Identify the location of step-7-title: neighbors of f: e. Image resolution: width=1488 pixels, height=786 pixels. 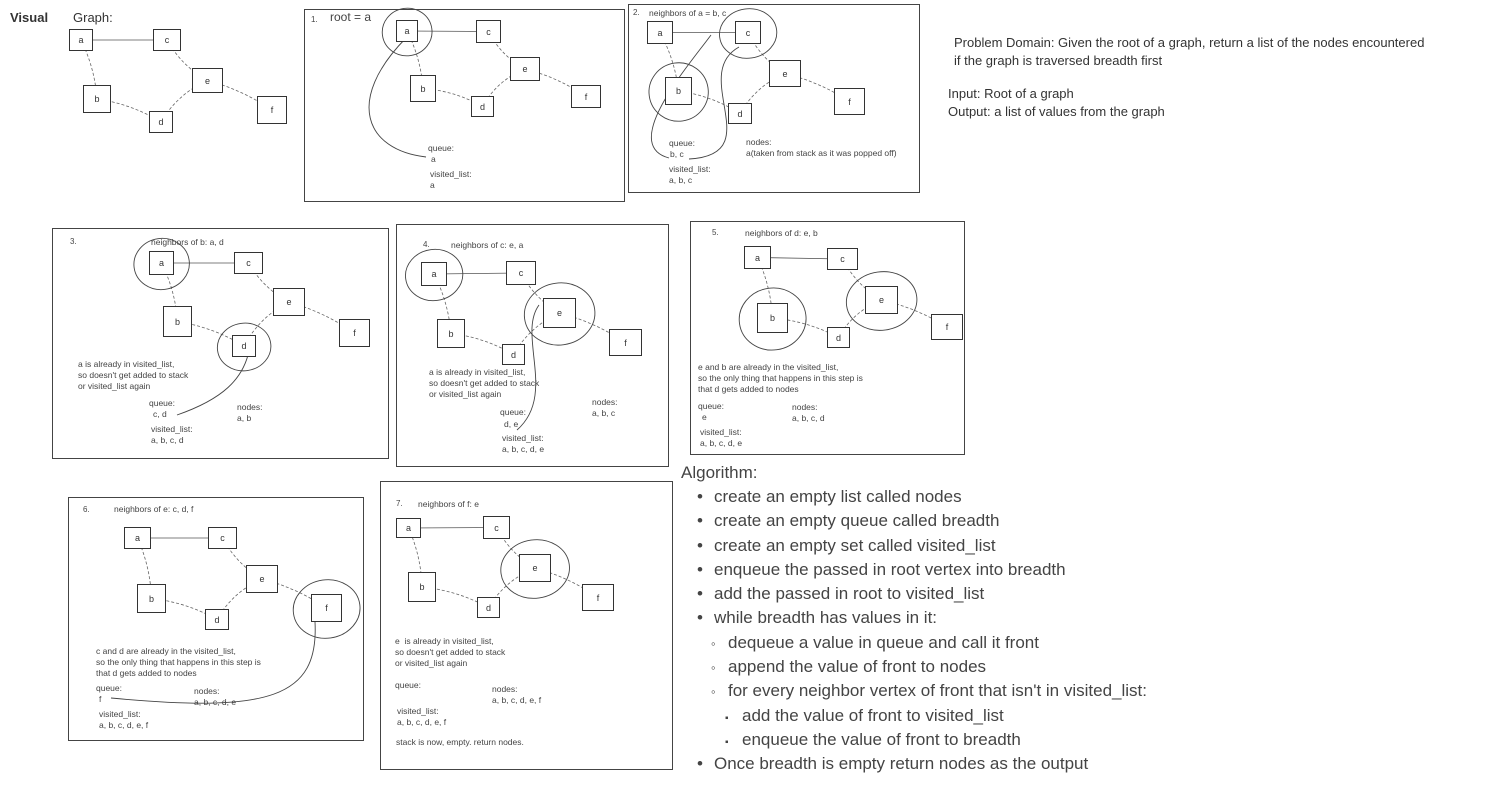
(448, 504).